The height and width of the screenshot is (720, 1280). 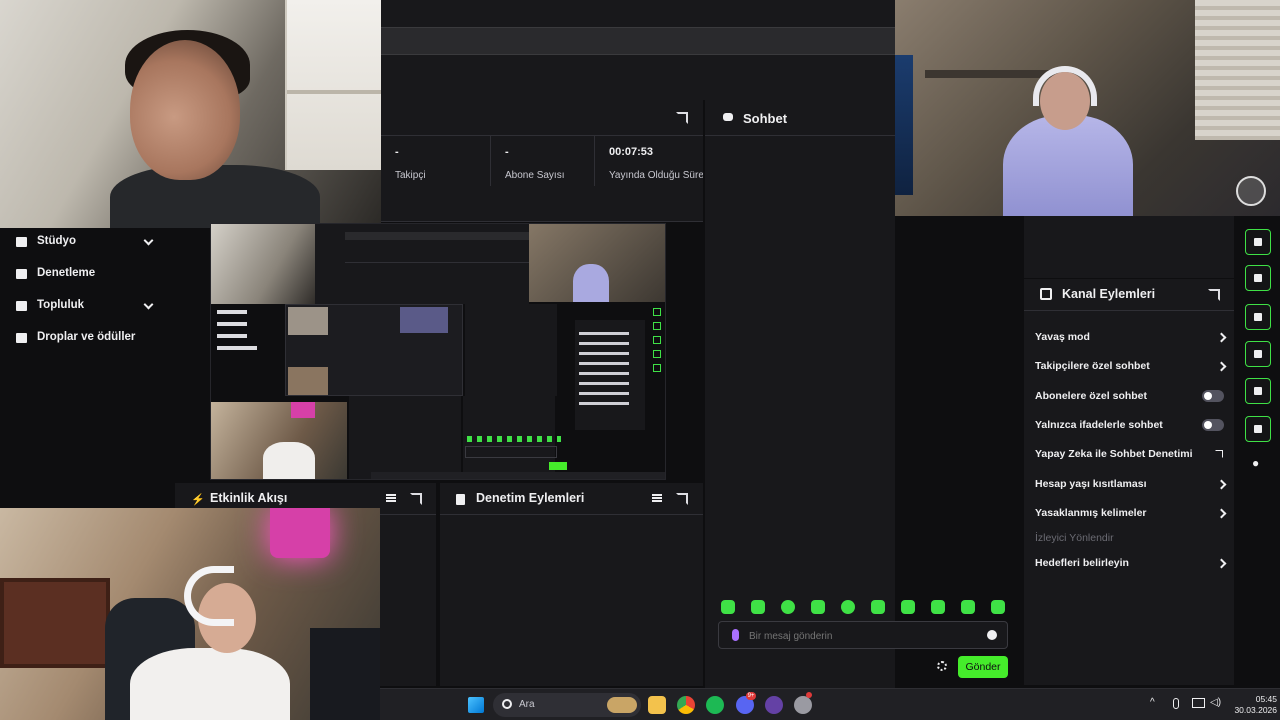 What do you see at coordinates (1251, 191) in the screenshot?
I see `watermark-logo-icon` at bounding box center [1251, 191].